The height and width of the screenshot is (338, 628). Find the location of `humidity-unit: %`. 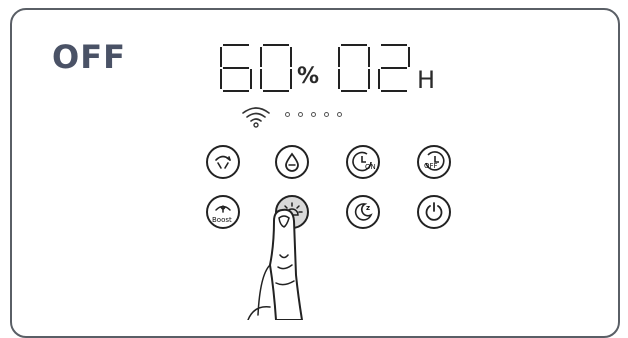

humidity-unit: % is located at coordinates (308, 76).